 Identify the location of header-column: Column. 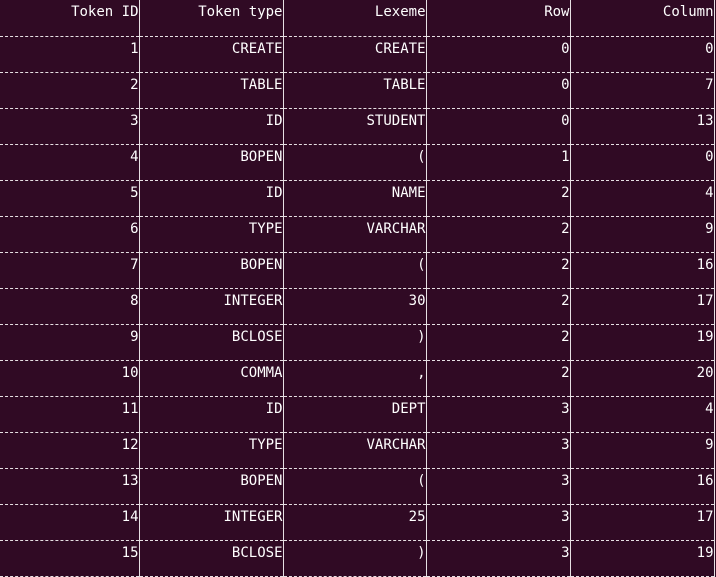
(642, 18).